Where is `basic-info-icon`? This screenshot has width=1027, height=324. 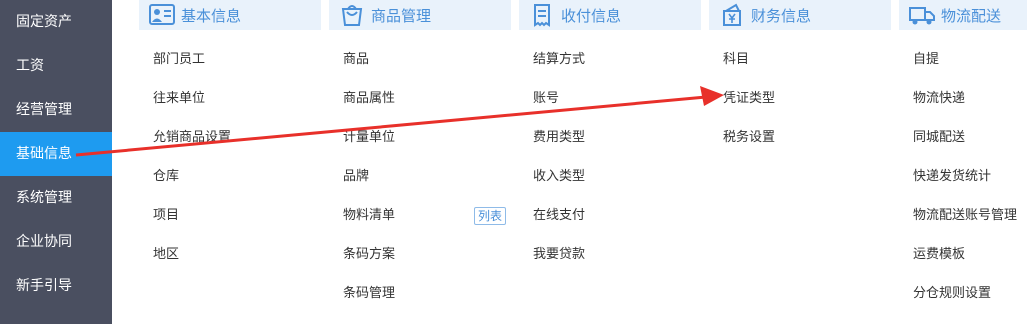 basic-info-icon is located at coordinates (162, 15).